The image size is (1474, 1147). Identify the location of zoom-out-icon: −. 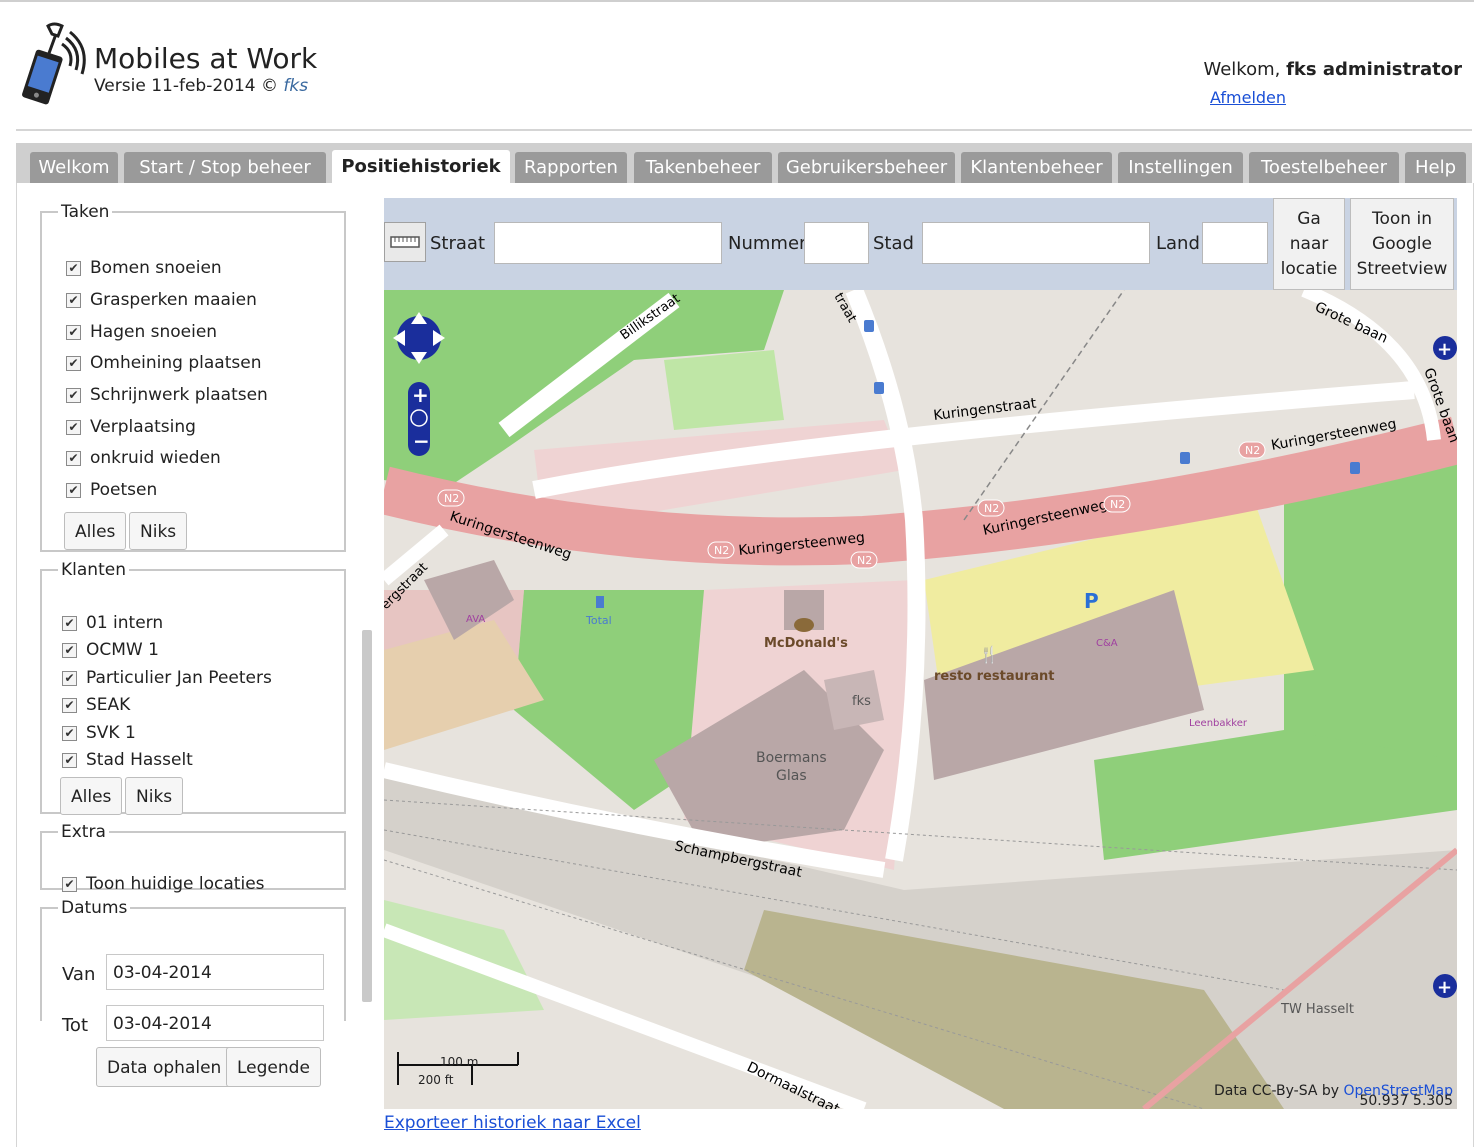
(421, 441).